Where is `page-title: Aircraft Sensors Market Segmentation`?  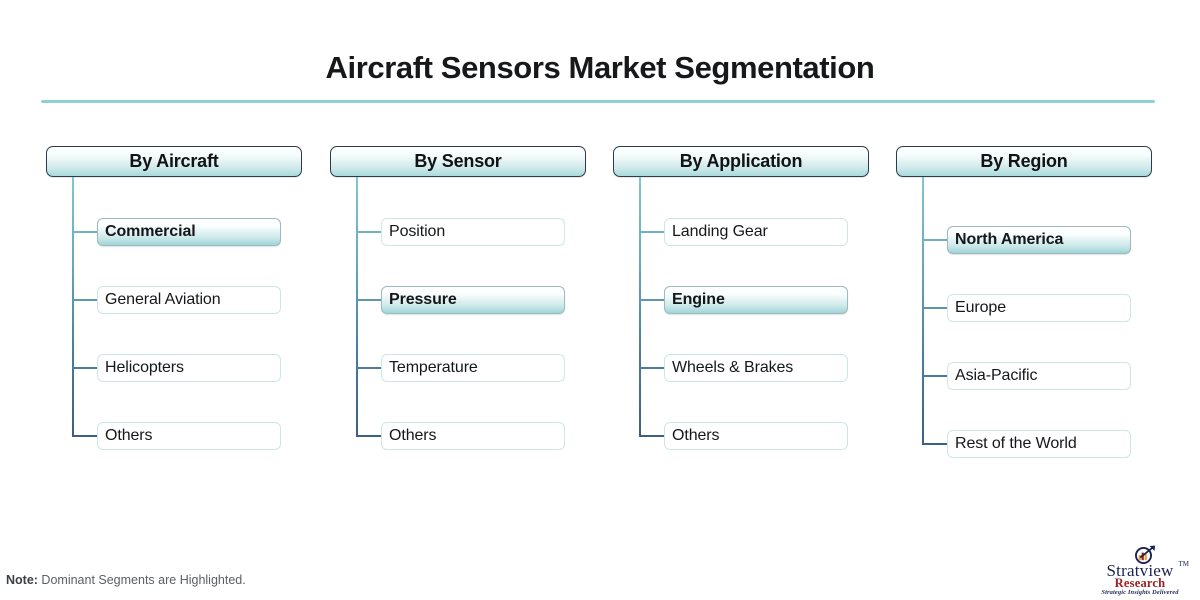 page-title: Aircraft Sensors Market Segmentation is located at coordinates (600, 67).